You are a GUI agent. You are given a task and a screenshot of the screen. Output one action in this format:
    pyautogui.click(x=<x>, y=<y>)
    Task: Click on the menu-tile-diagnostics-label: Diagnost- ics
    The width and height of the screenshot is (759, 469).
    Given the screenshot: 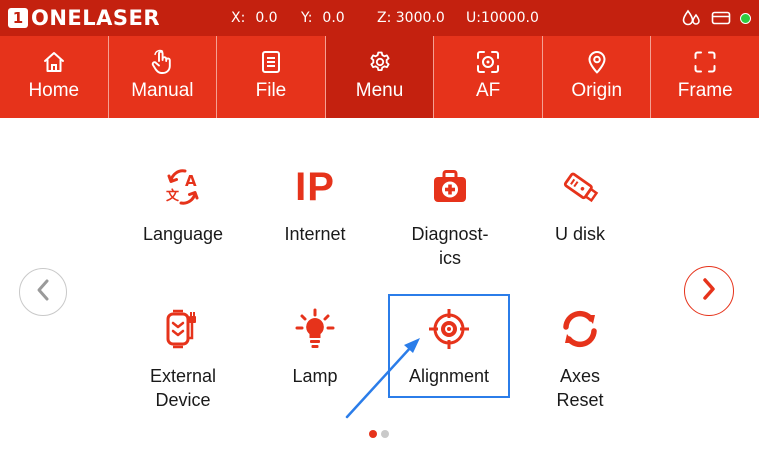 What is the action you would take?
    pyautogui.click(x=450, y=246)
    